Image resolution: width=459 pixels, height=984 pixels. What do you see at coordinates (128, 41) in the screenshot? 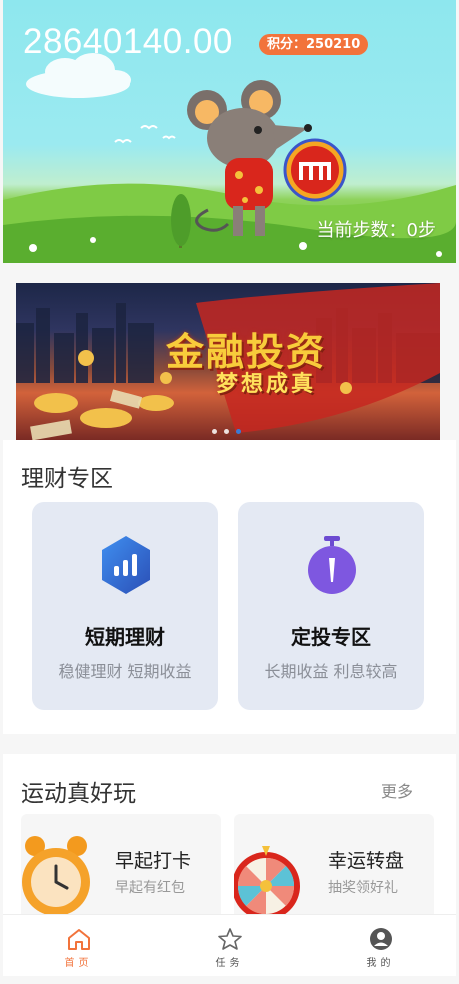
I see `balance-amount: 28640140.00` at bounding box center [128, 41].